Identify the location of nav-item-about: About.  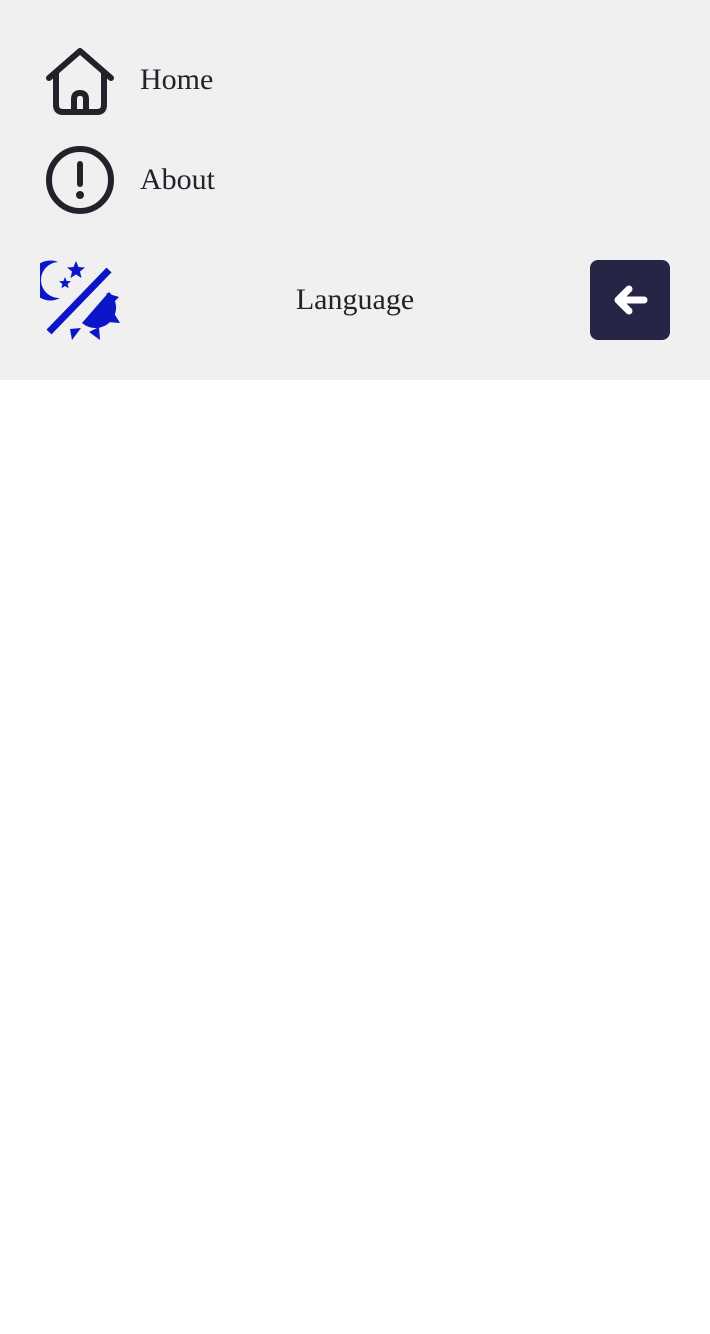
(127, 180).